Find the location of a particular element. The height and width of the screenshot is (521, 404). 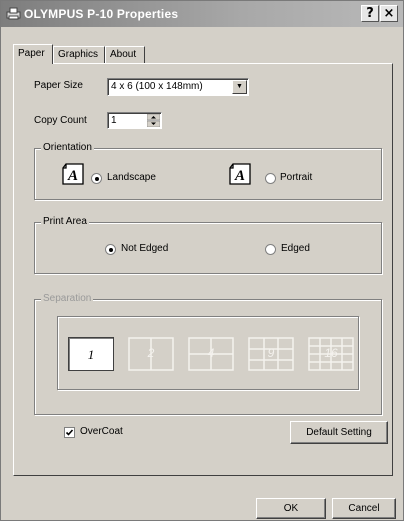

portrait-icon: A is located at coordinates (240, 174).